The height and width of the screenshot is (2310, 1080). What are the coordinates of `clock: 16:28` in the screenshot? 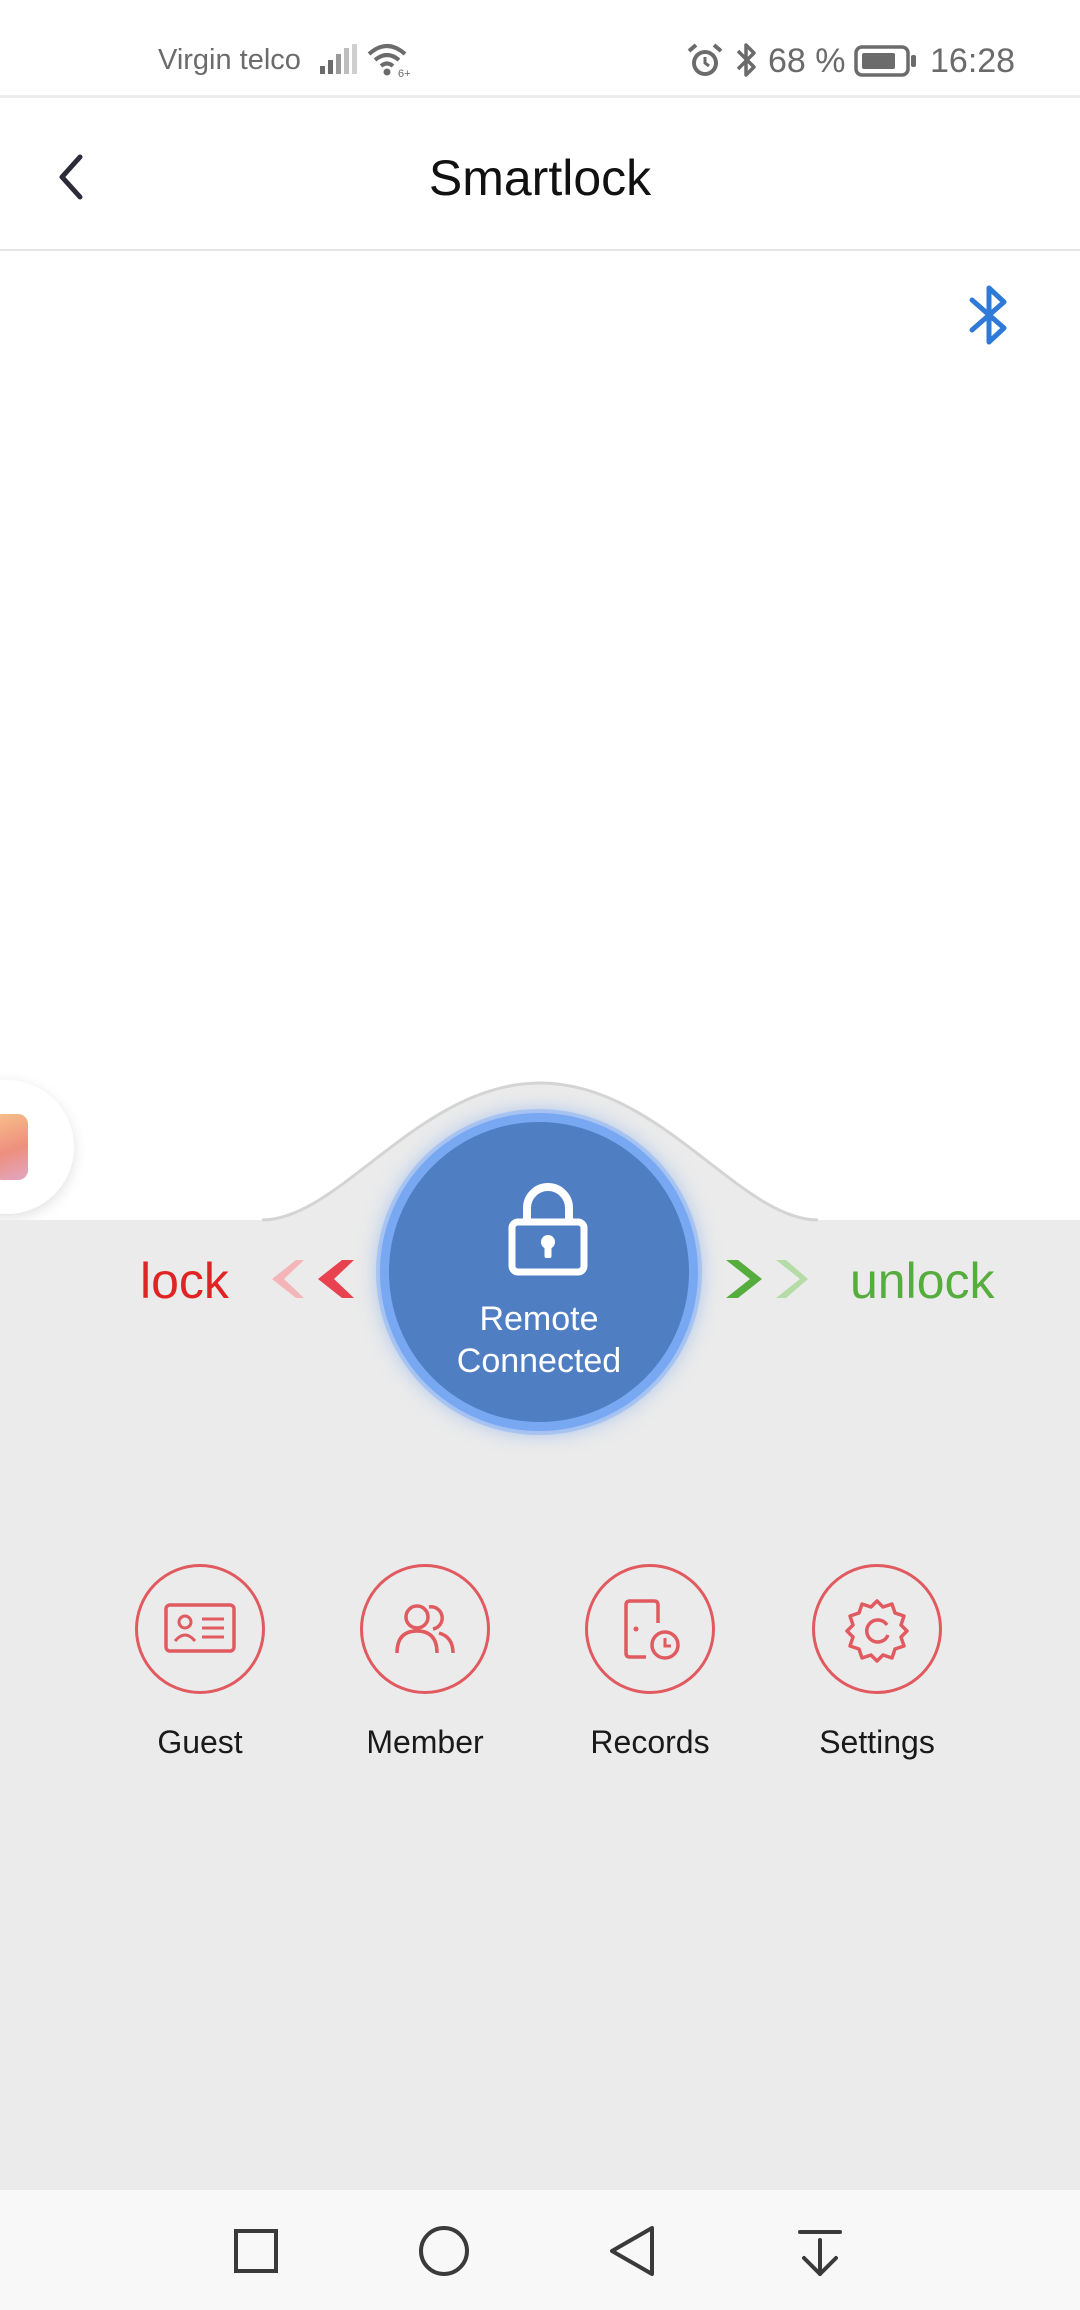 It's located at (973, 61).